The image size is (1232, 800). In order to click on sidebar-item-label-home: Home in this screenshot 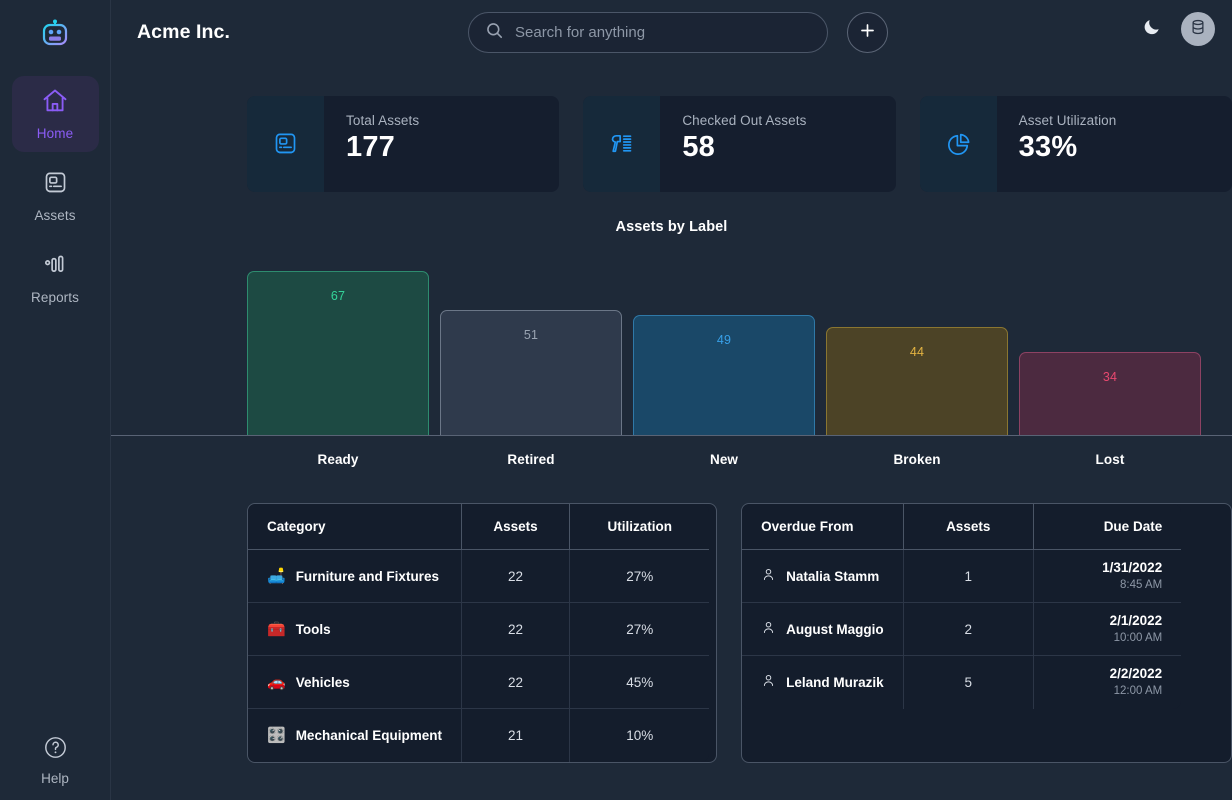, I will do `click(55, 133)`.